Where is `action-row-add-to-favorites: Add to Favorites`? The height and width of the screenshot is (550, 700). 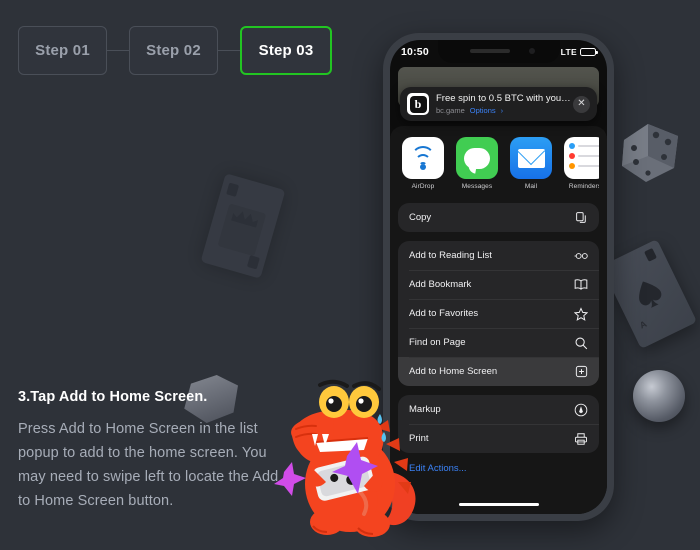
action-row-add-to-favorites: Add to Favorites is located at coordinates (498, 313).